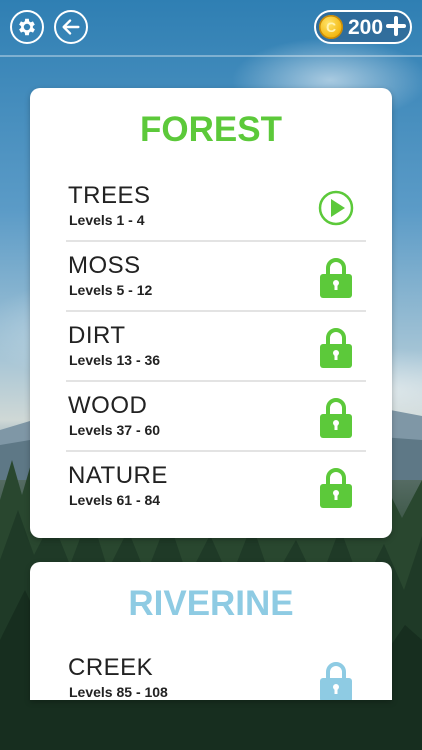 This screenshot has height=750, width=422. I want to click on top-bar: C 200, so click(211, 28).